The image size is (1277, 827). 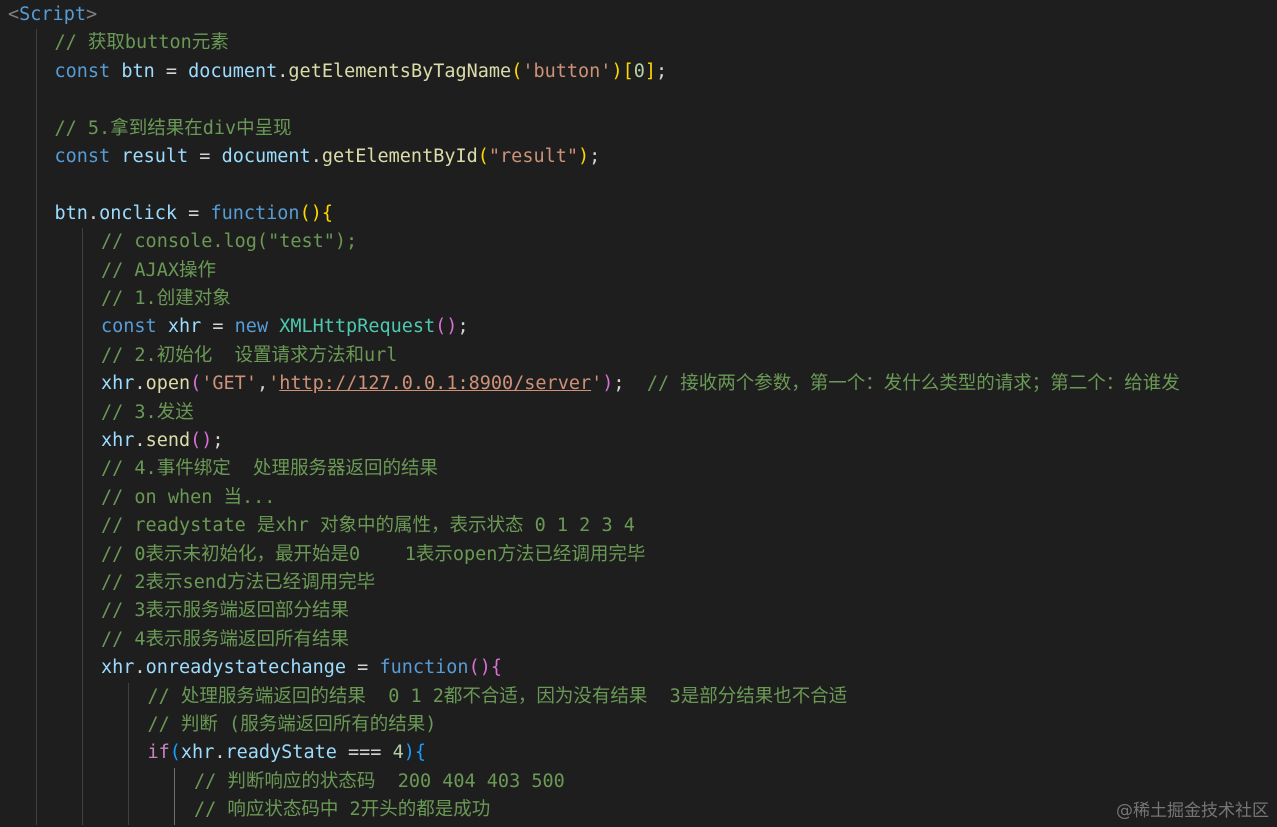 I want to click on code-line: // 4.事件绑定 处理服务器返回的结果, so click(x=638, y=469).